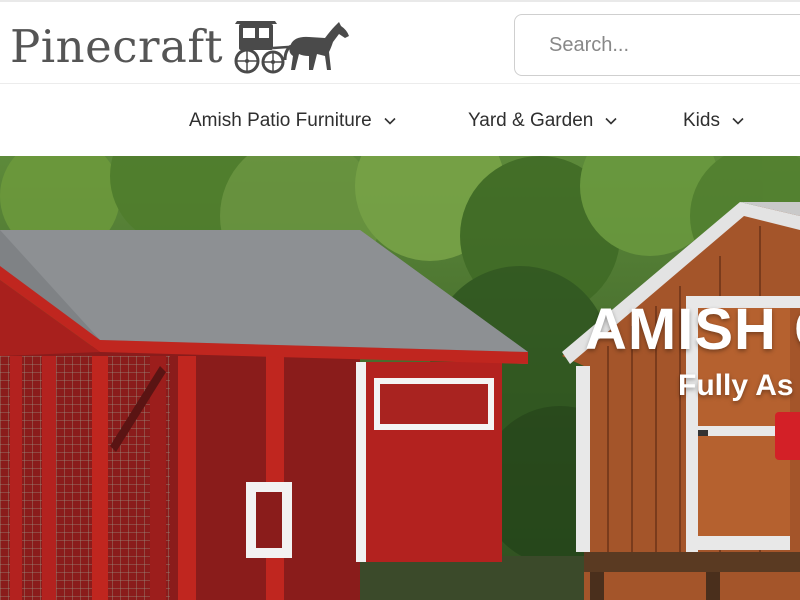 The image size is (800, 600). I want to click on nav-item-yard-garden: Yard & Garden, so click(542, 120).